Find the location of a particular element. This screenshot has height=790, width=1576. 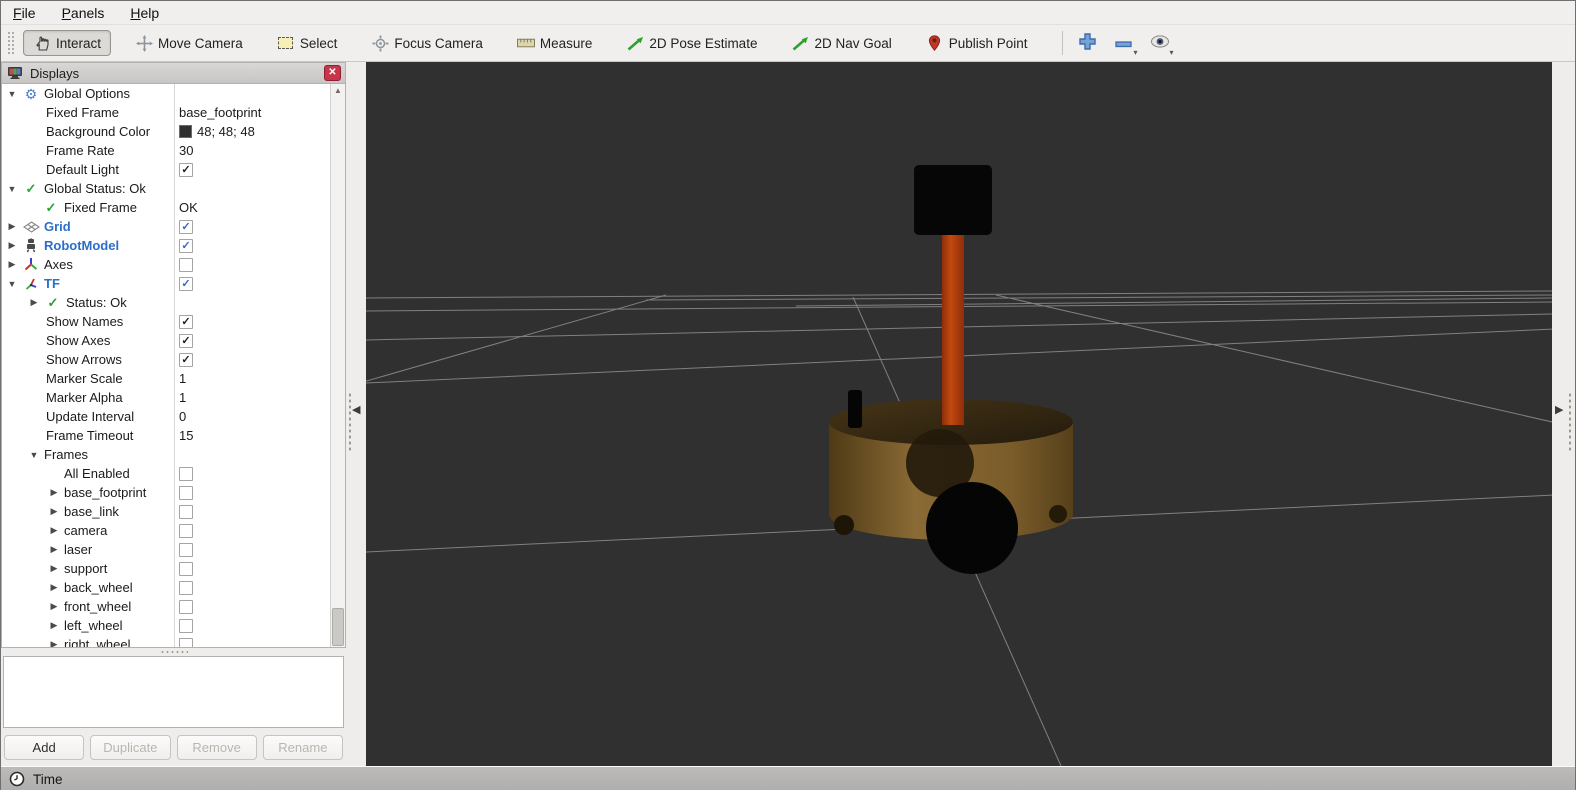

tree-row-background-color: Background Color 48; 48; 48 is located at coordinates (166, 131).